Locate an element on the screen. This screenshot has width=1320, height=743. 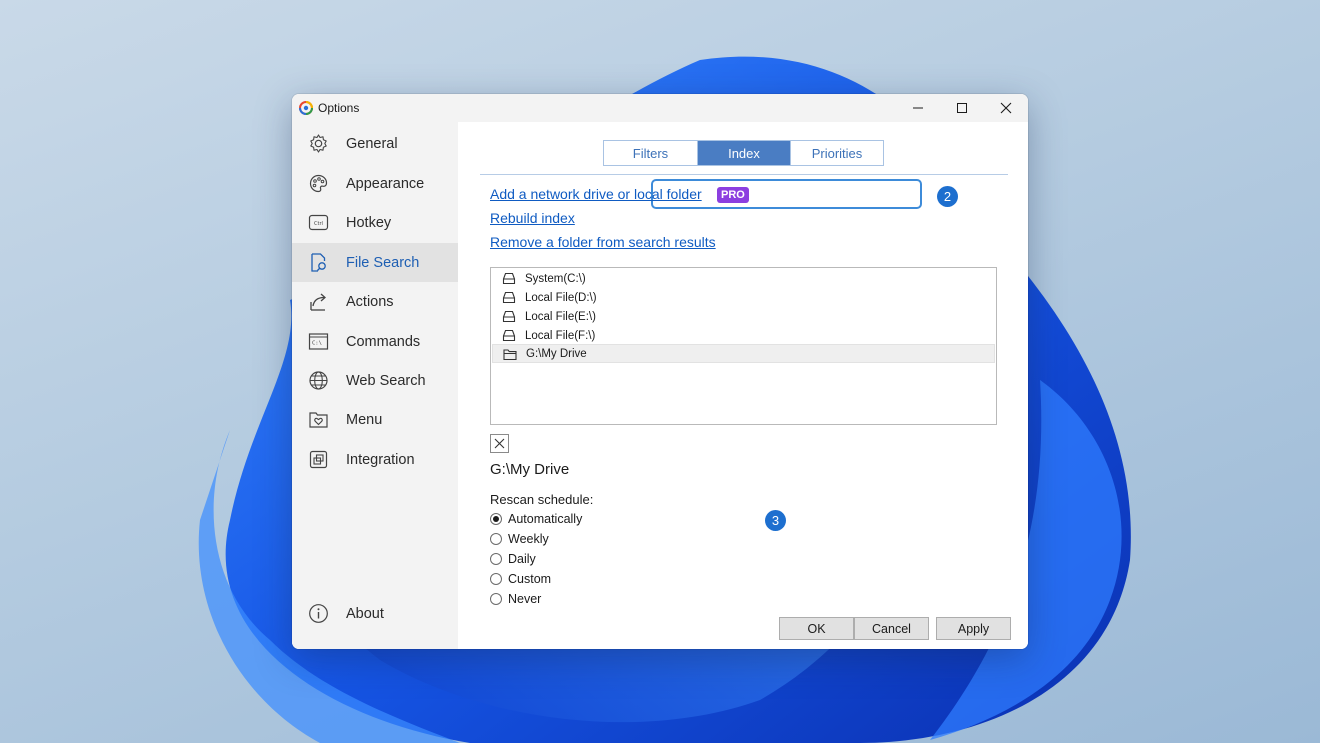
apply-button: Apply is located at coordinates (973, 628).